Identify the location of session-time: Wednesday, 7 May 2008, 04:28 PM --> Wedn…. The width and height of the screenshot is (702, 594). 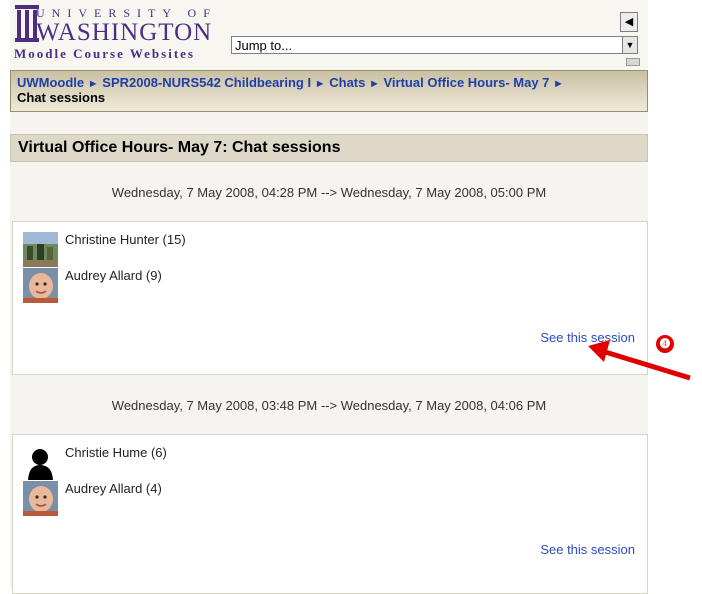
(329, 192).